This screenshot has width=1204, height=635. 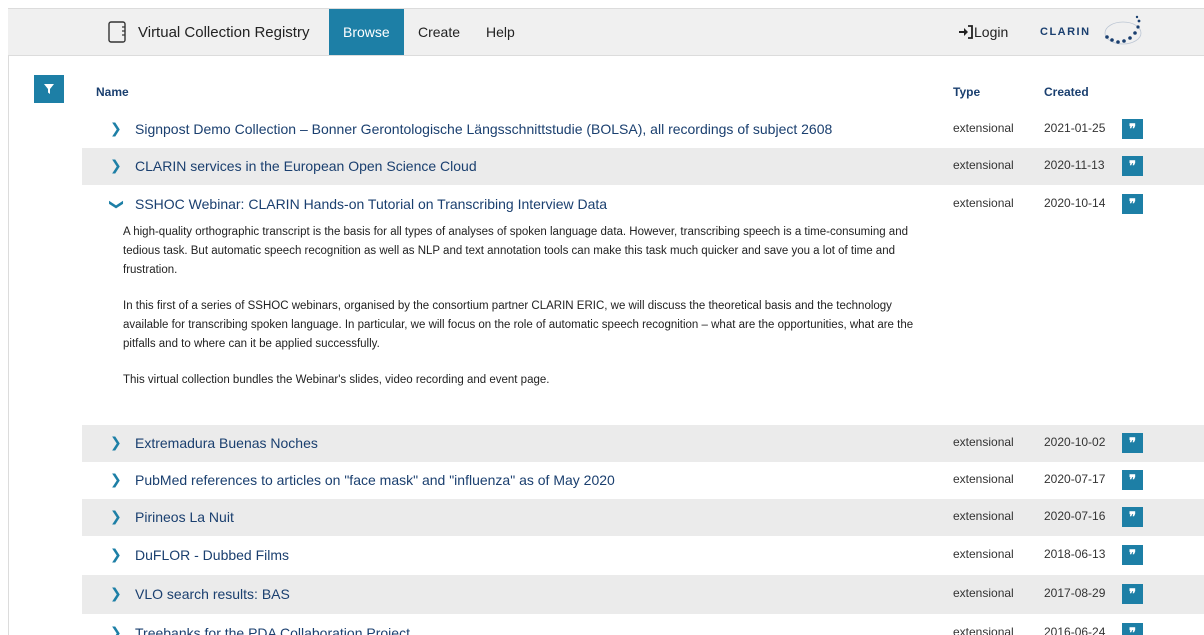 I want to click on collection-created: 2016-06-24, so click(x=1075, y=630).